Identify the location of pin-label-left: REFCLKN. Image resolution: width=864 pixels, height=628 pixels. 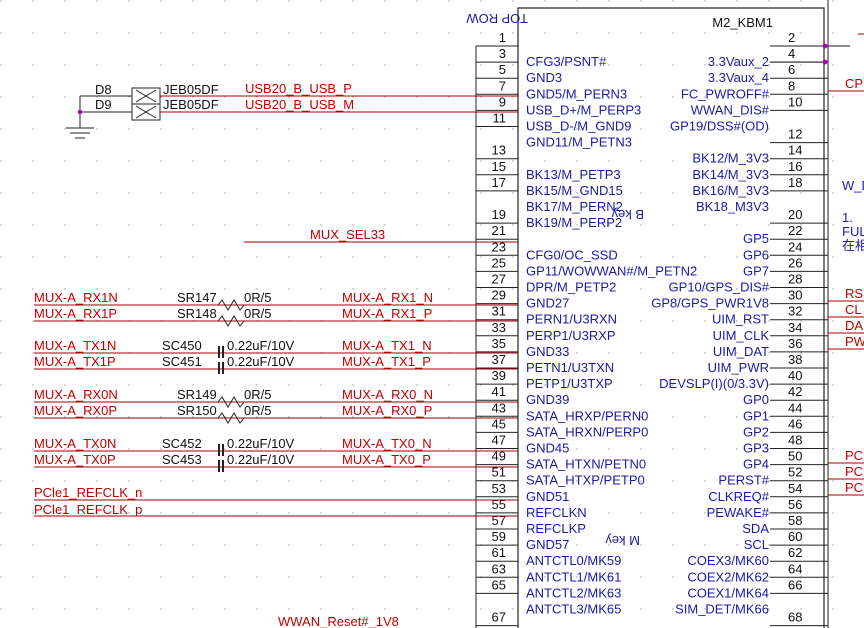
(556, 512).